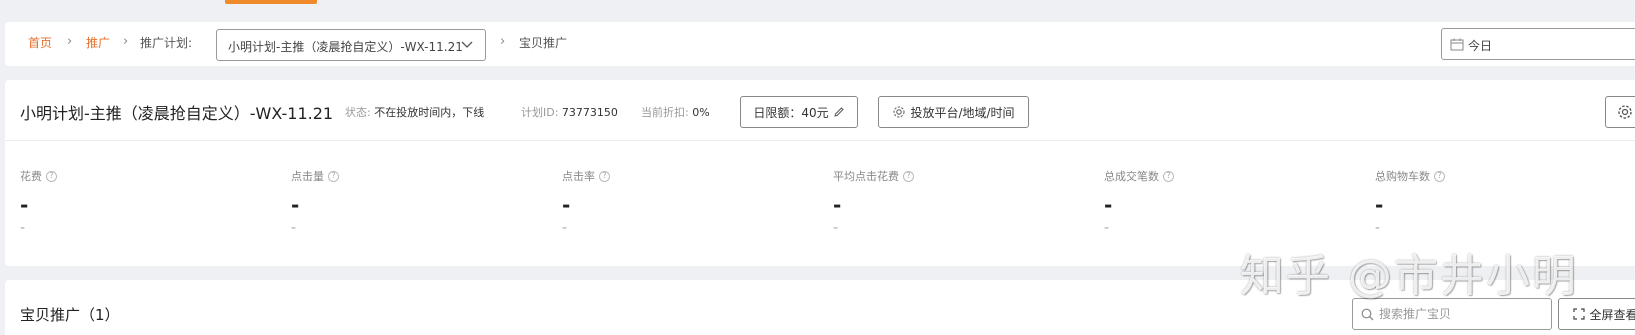 The width and height of the screenshot is (1635, 335). What do you see at coordinates (899, 112) in the screenshot?
I see `settings-icon` at bounding box center [899, 112].